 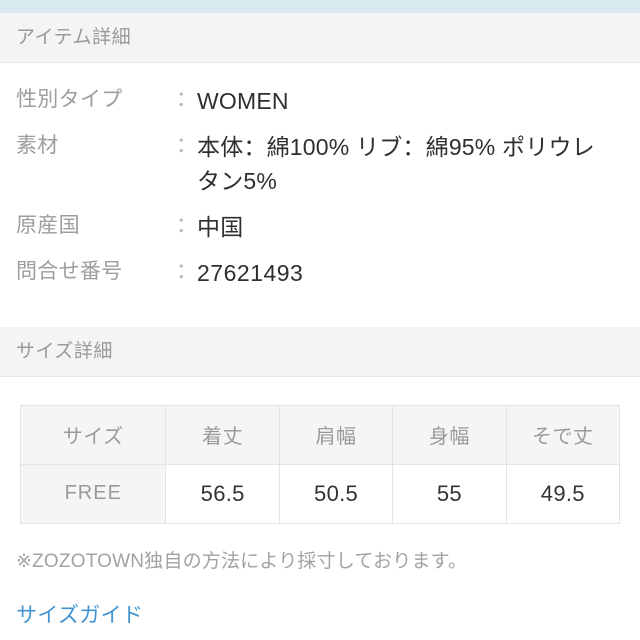 I want to click on size-detail-section-title: サイズ詳細, so click(x=64, y=351).